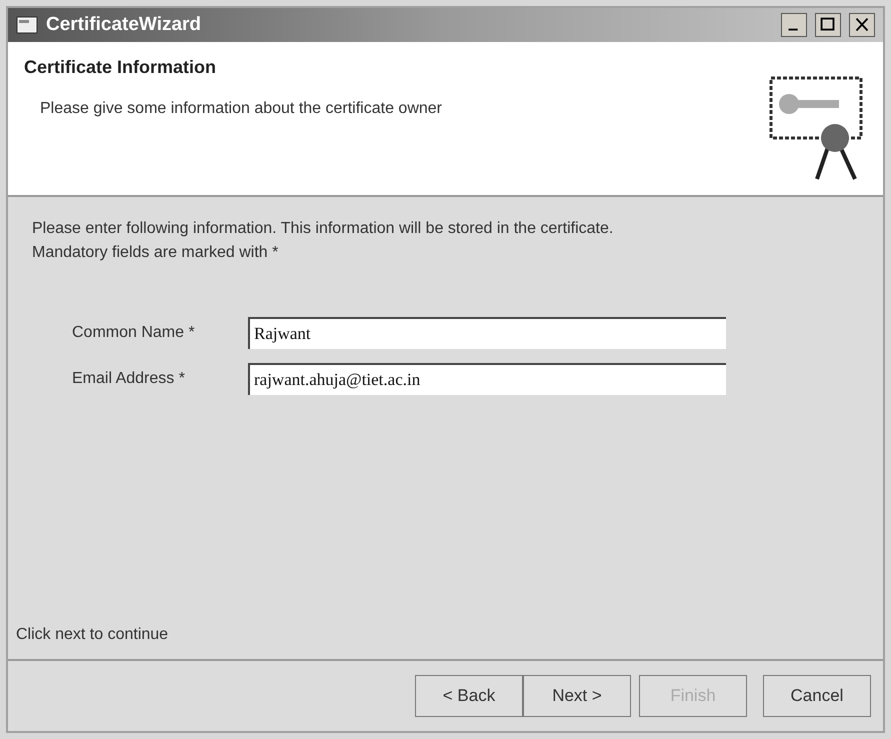 The width and height of the screenshot is (891, 739). I want to click on mandatory-note: Mandatory fields are marked with *, so click(156, 253).